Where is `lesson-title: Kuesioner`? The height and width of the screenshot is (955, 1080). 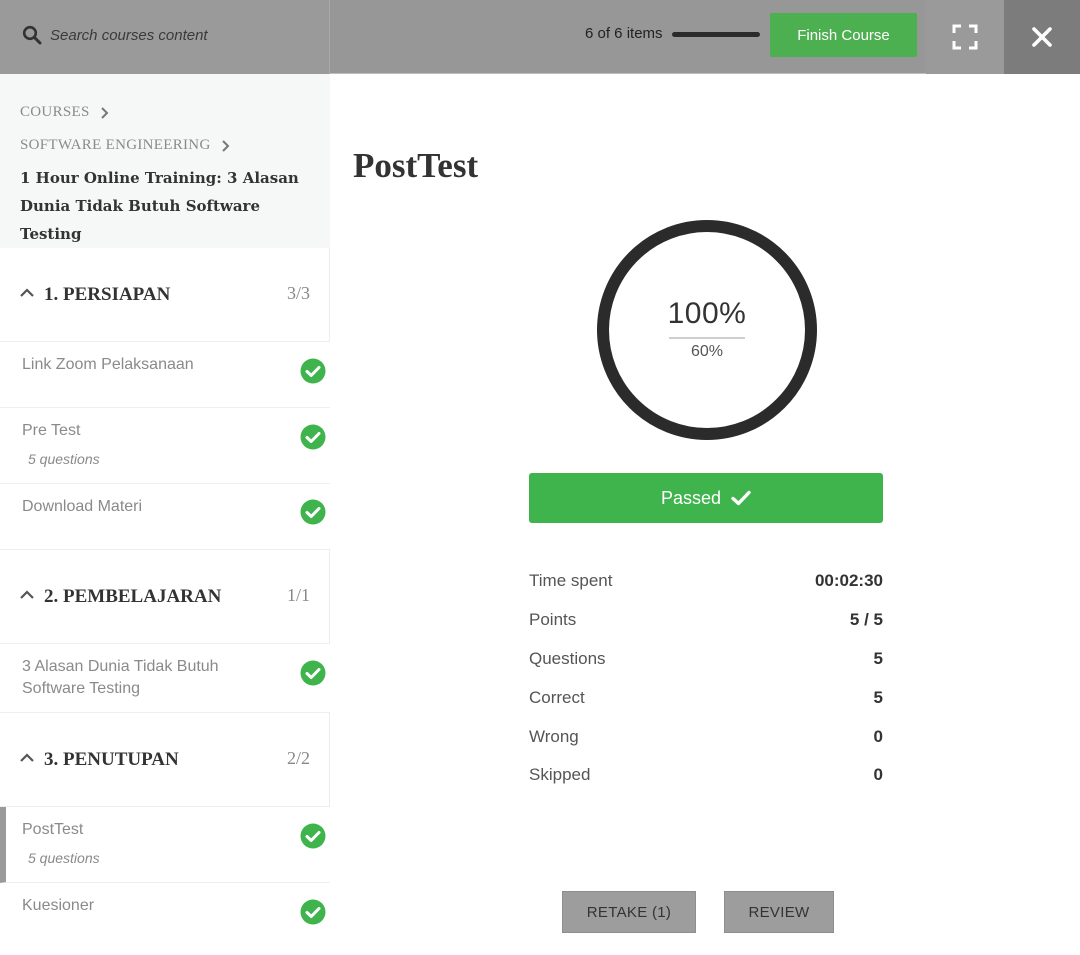 lesson-title: Kuesioner is located at coordinates (58, 905).